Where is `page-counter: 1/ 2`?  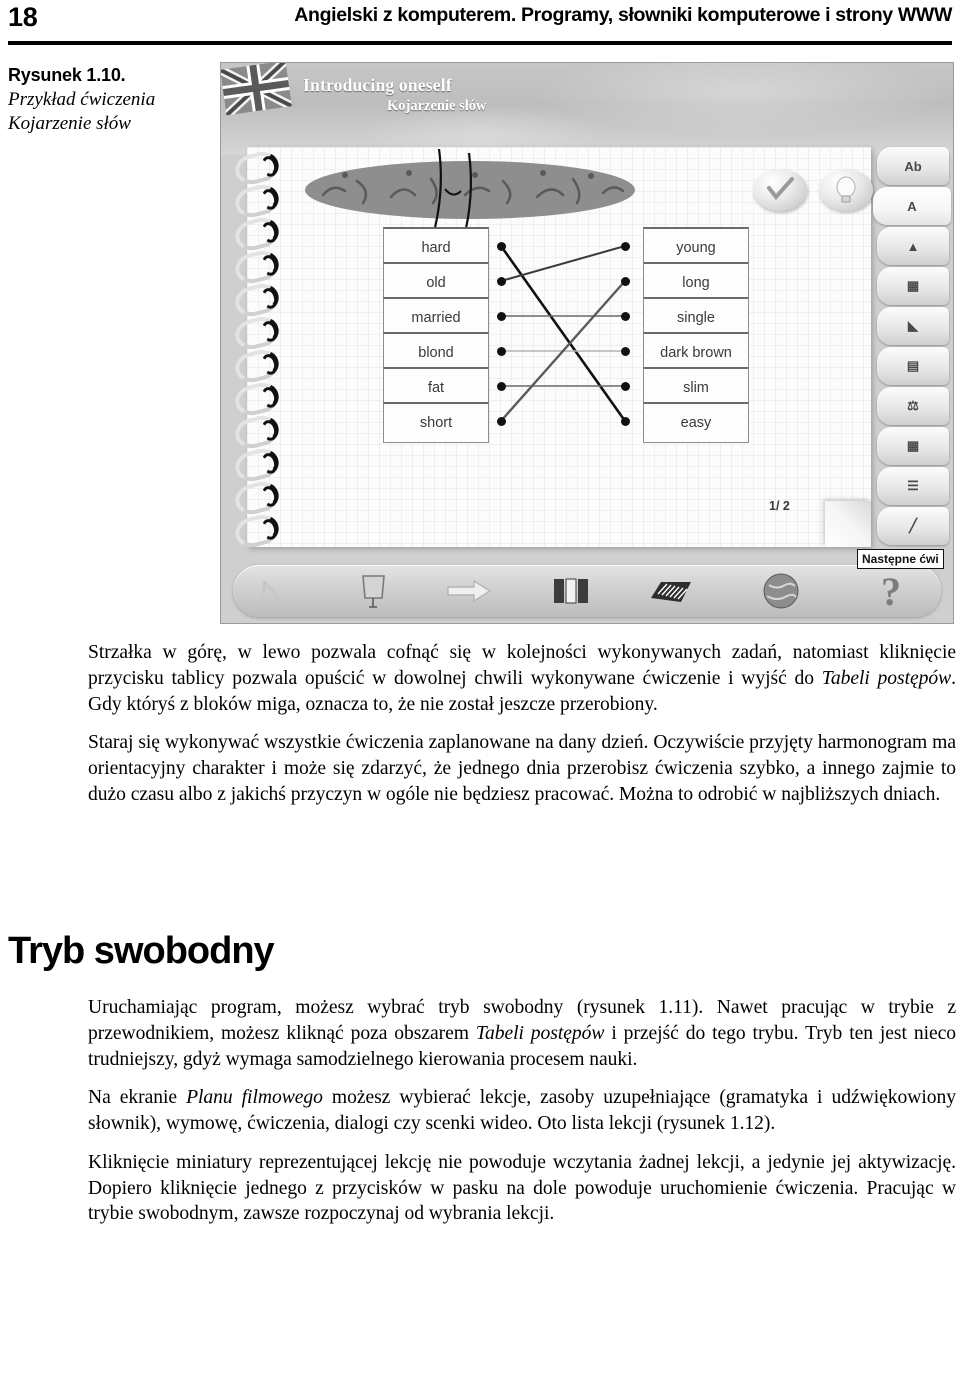 page-counter: 1/ 2 is located at coordinates (779, 506).